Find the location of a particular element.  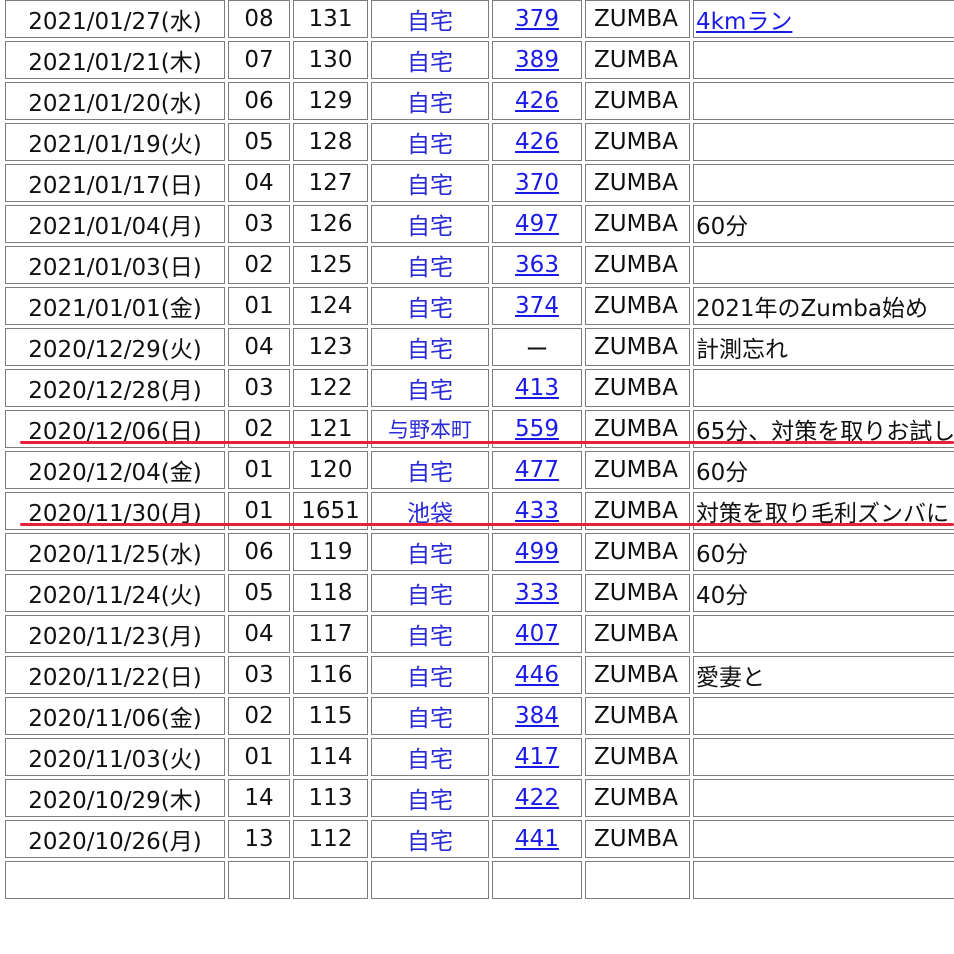

calorie-cell-link: 441 is located at coordinates (537, 839).